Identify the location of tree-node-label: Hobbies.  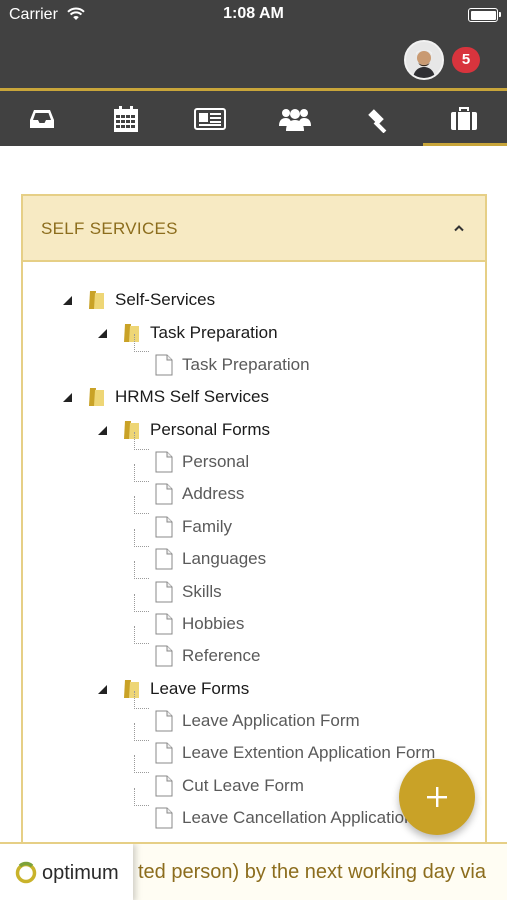
(213, 623).